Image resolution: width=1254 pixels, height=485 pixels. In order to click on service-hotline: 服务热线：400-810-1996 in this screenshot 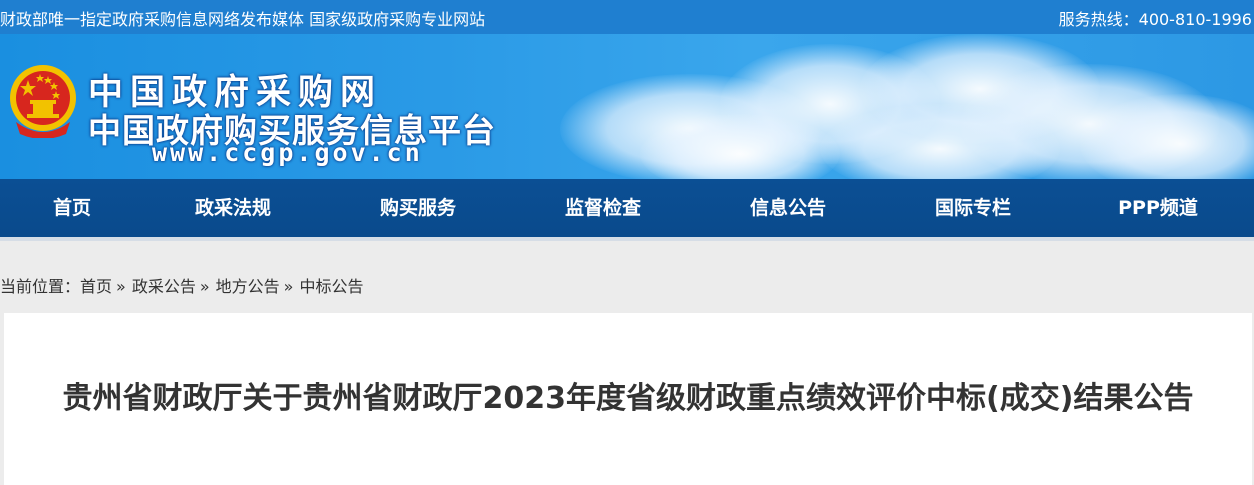, I will do `click(1155, 19)`.